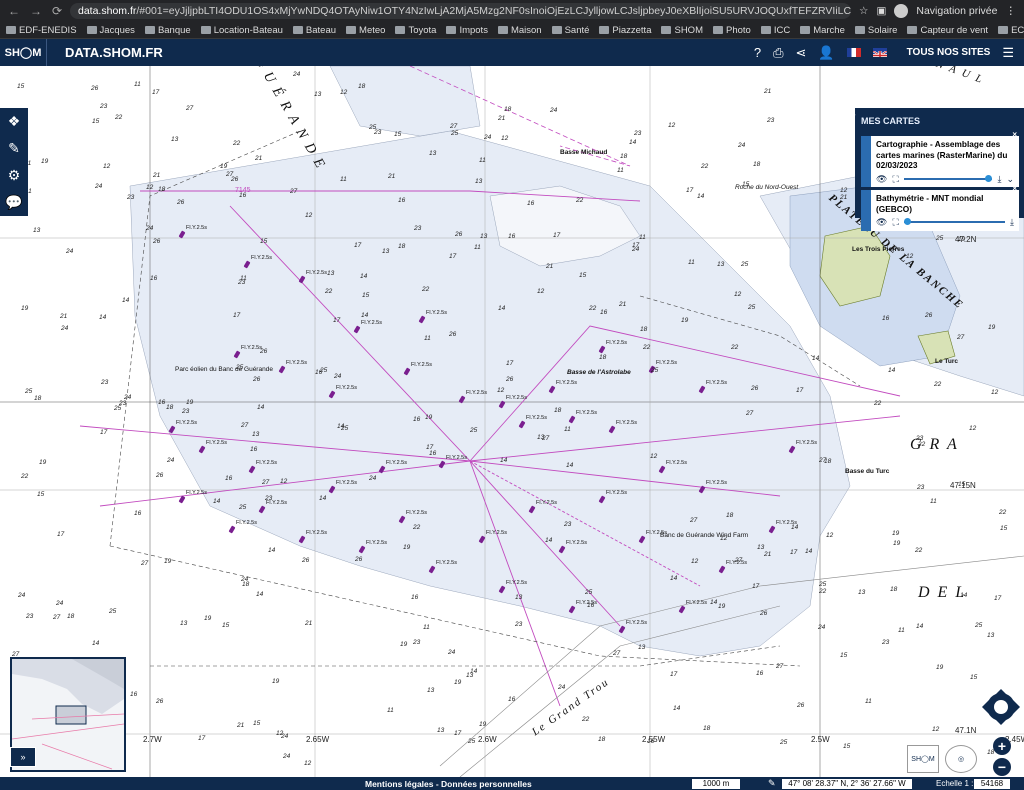  I want to click on bookmark-item: EDF-ENEDIS, so click(41, 30).